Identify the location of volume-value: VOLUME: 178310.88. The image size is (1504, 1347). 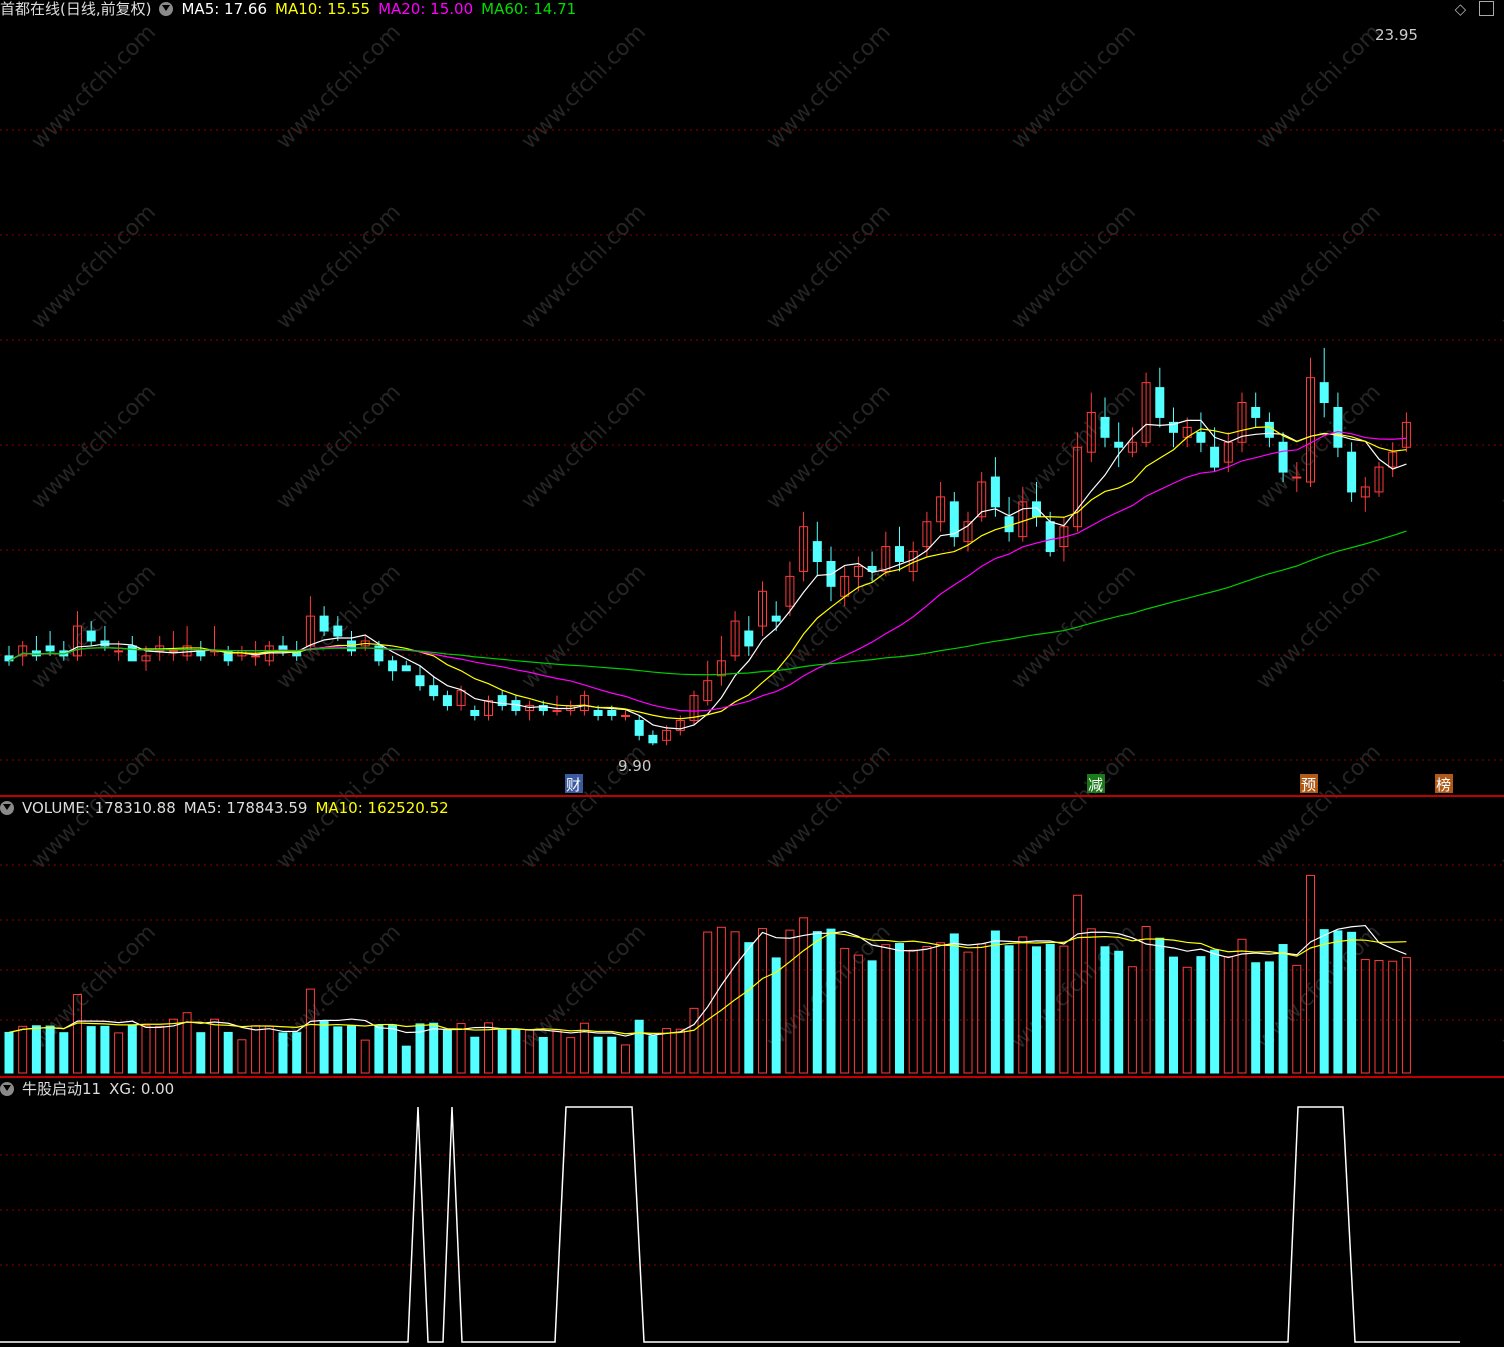
(99, 808).